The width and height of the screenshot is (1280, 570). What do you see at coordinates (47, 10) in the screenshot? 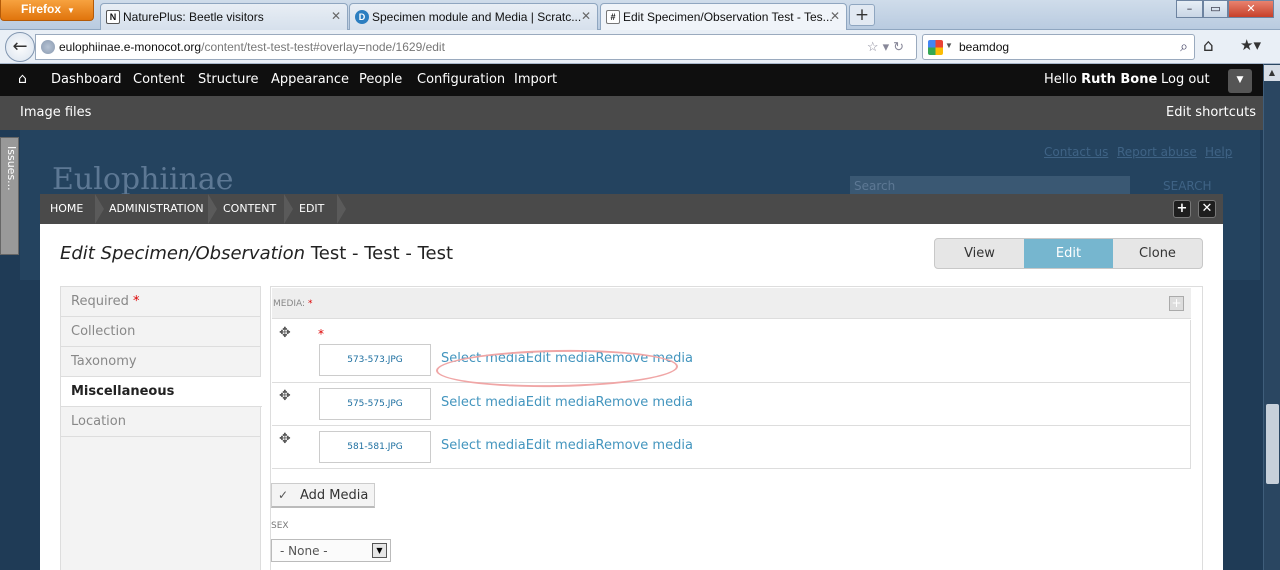
I see `firefox-menu-button: Firefox ▼` at bounding box center [47, 10].